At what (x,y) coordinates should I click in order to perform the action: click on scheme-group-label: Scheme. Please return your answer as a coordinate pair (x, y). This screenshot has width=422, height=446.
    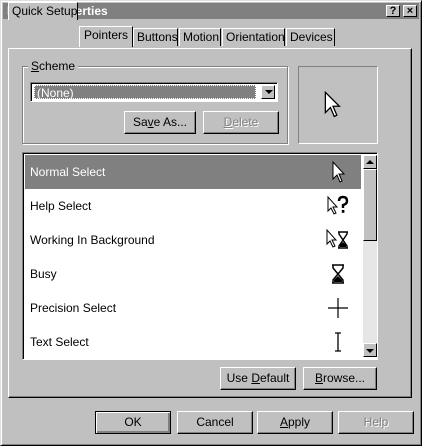
    Looking at the image, I should click on (53, 66).